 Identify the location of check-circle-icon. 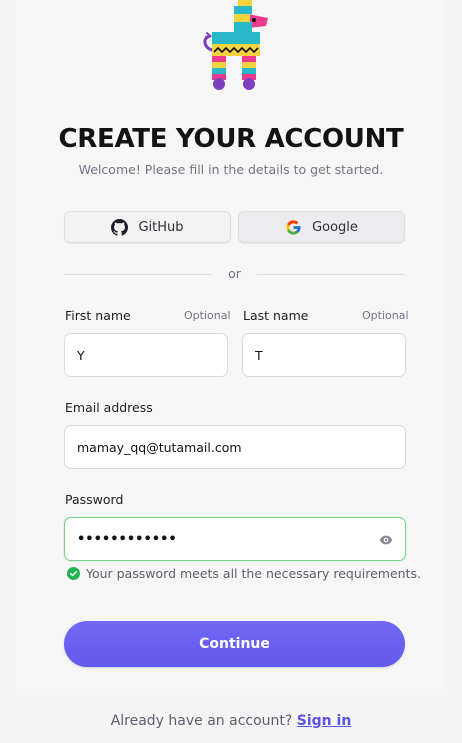
(73, 573).